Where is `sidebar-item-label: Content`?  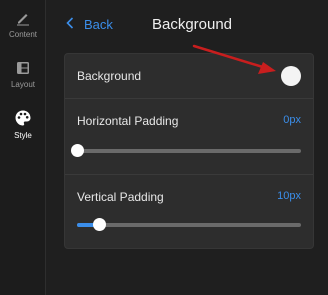 sidebar-item-label: Content is located at coordinates (23, 34).